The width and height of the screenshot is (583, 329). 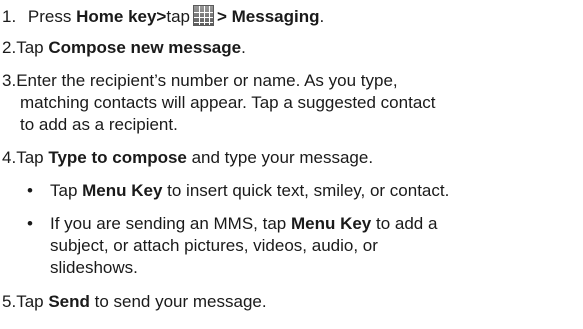 I want to click on step-1-text: Press, so click(x=52, y=16).